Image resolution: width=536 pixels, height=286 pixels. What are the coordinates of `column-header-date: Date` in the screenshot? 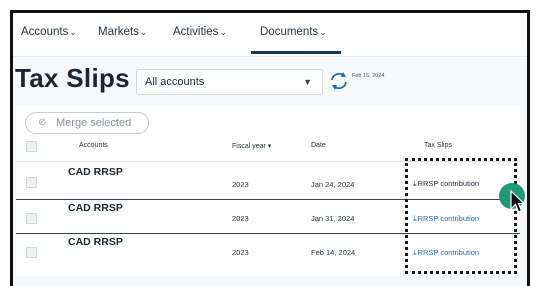 It's located at (318, 145).